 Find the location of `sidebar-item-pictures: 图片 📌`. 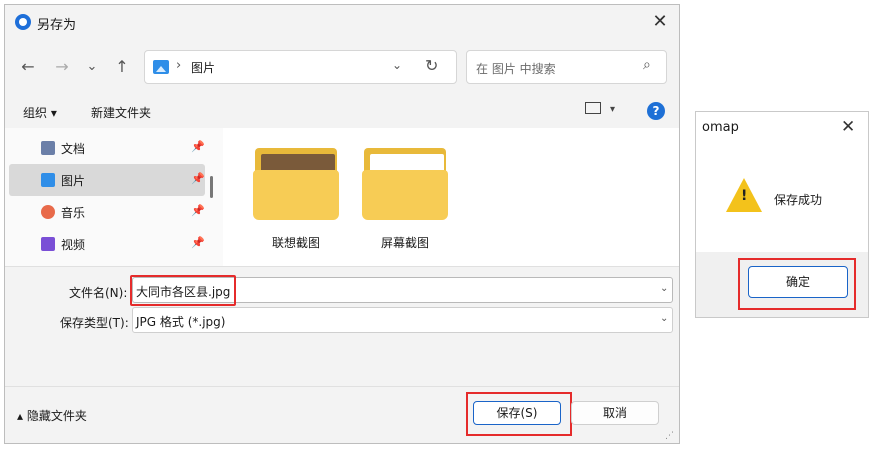

sidebar-item-pictures: 图片 📌 is located at coordinates (107, 180).